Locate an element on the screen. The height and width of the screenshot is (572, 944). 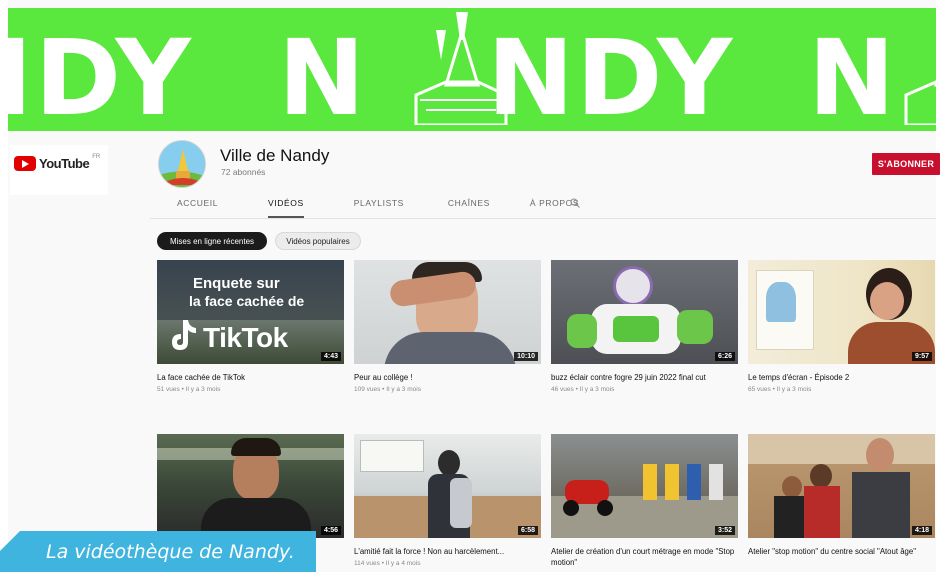
subscriber-count: 72 abonnés is located at coordinates (243, 172).